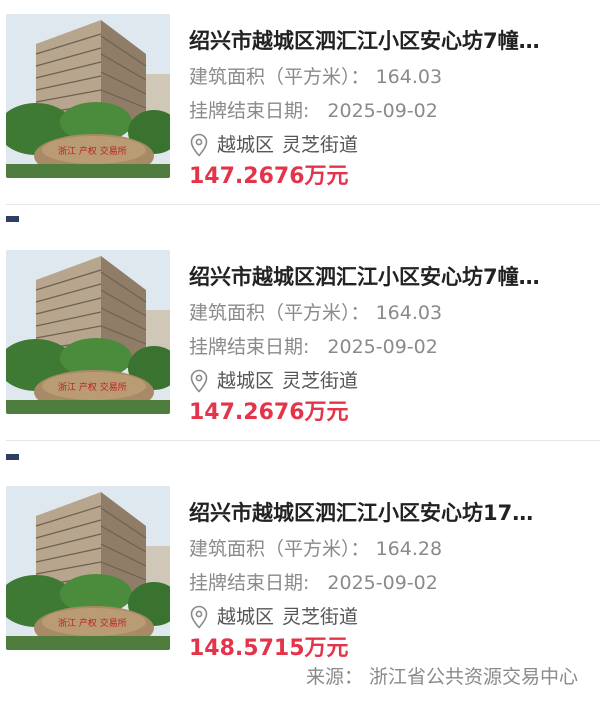 The width and height of the screenshot is (600, 711). I want to click on source-attribution: 来源： 浙江省公共资源交易中心, so click(442, 677).